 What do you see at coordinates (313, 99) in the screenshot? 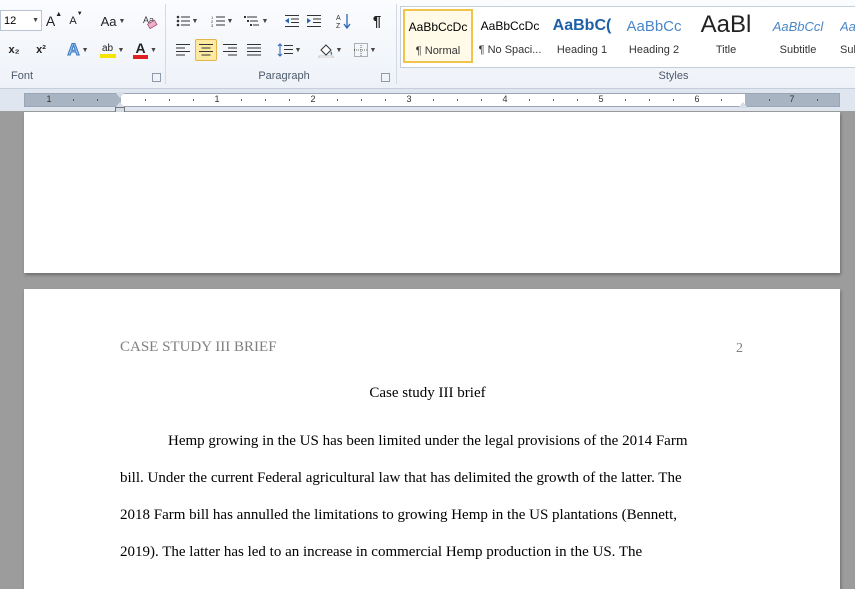
I see `ruler-number: 2` at bounding box center [313, 99].